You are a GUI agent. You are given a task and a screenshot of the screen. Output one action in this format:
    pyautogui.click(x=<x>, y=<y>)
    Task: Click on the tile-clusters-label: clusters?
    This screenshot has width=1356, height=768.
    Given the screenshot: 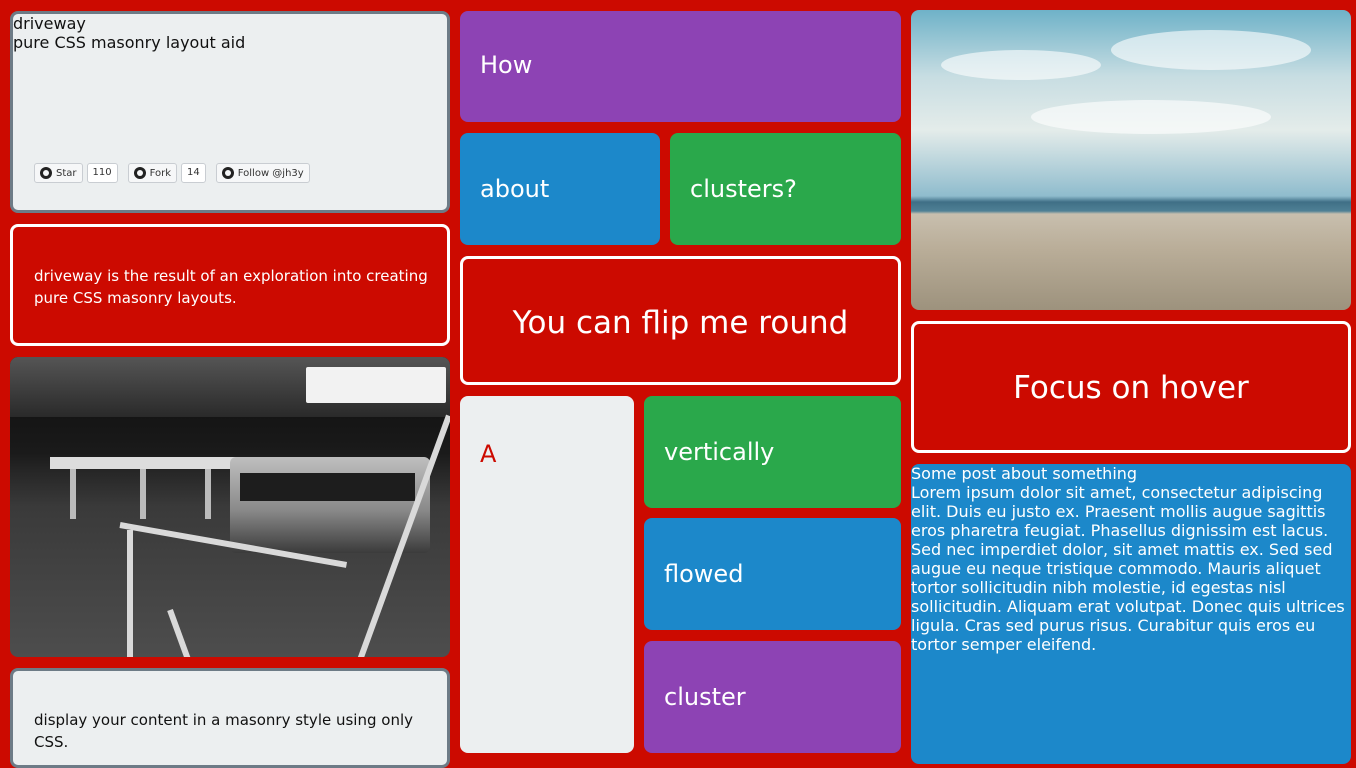 What is the action you would take?
    pyautogui.click(x=743, y=189)
    